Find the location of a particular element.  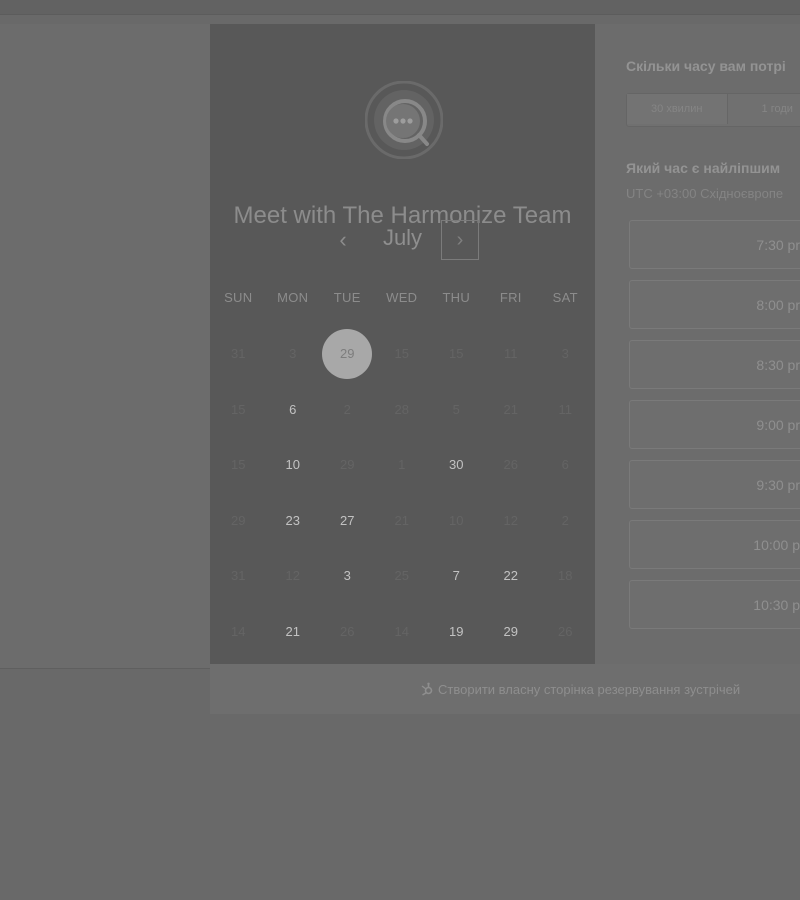

time-slot-button: 9:30 pr is located at coordinates (714, 484).